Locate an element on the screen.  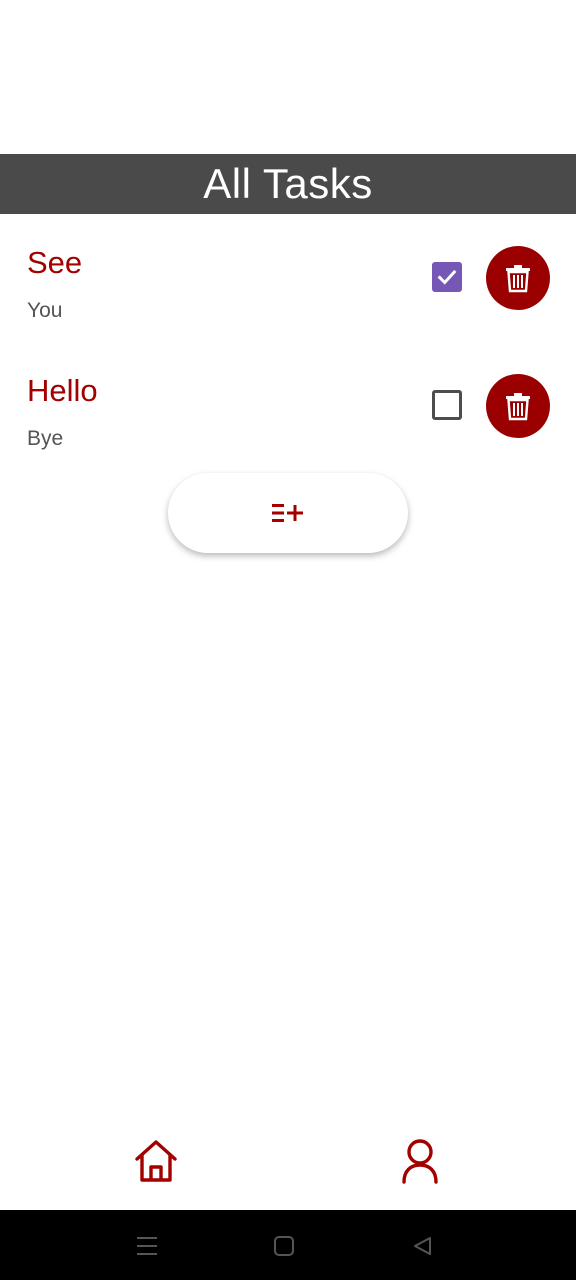
task-description: You is located at coordinates (45, 310).